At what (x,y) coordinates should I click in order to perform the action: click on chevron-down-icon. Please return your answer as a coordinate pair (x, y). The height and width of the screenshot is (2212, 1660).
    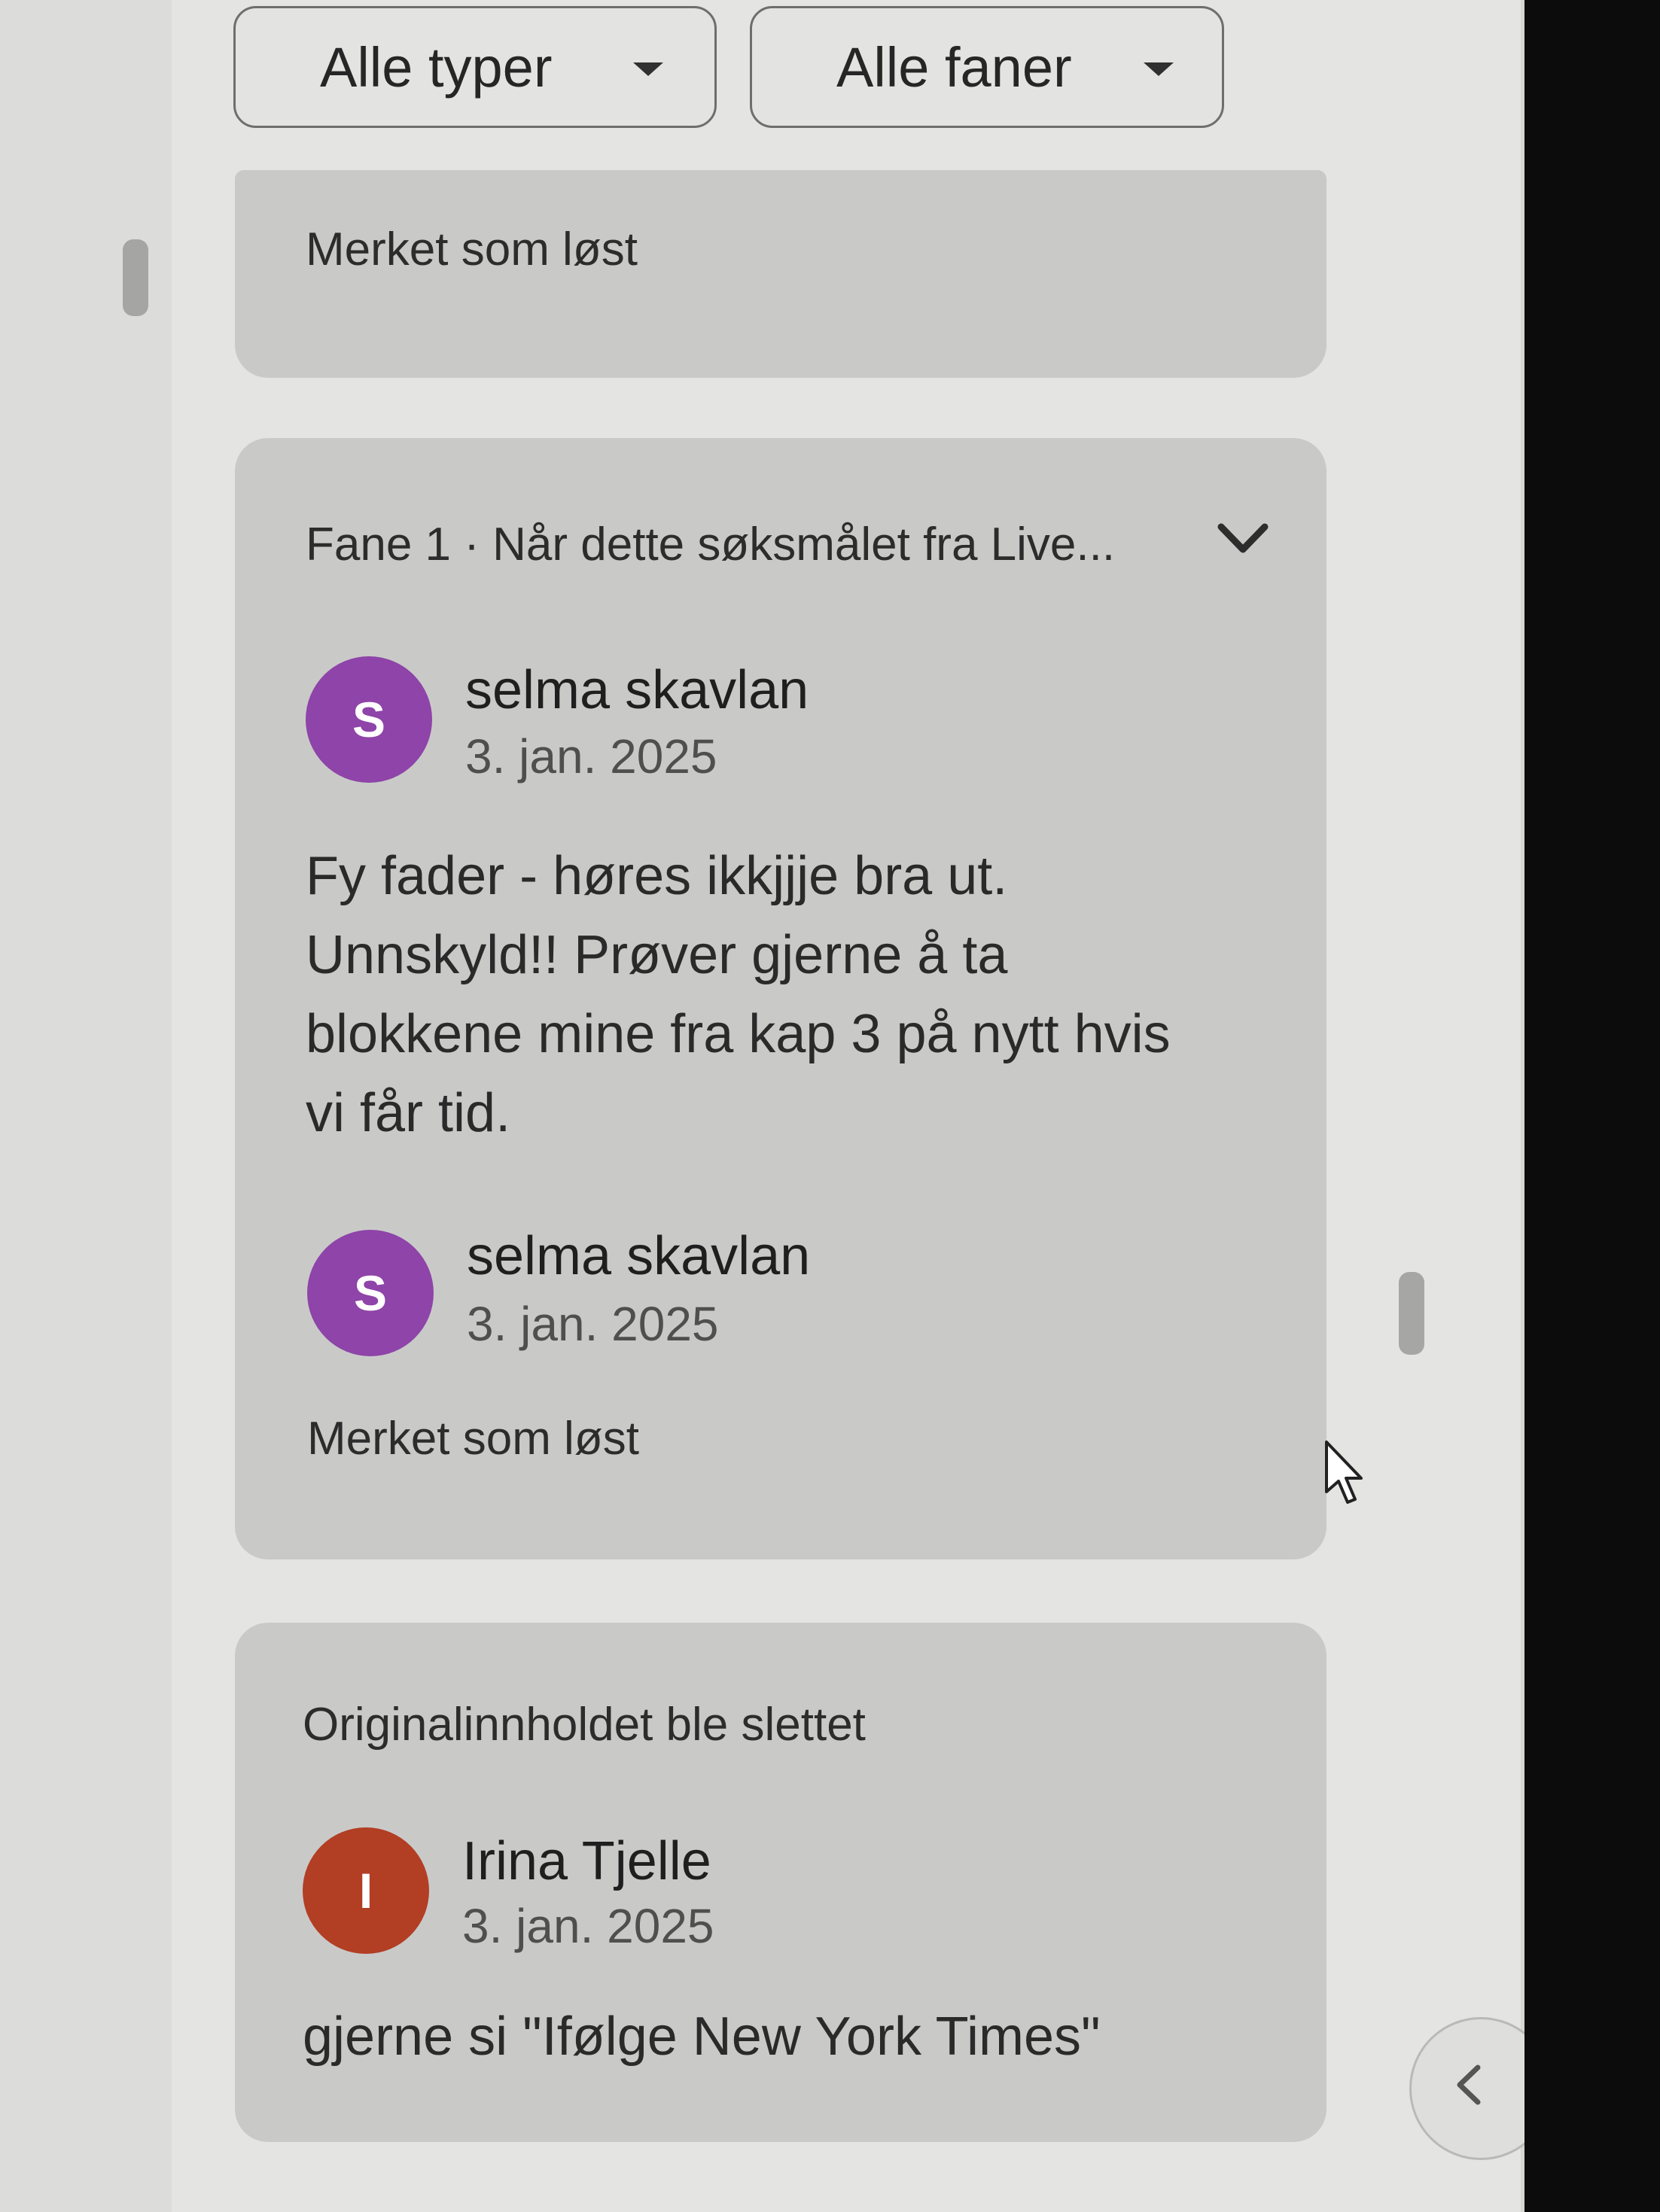
    Looking at the image, I should click on (1243, 538).